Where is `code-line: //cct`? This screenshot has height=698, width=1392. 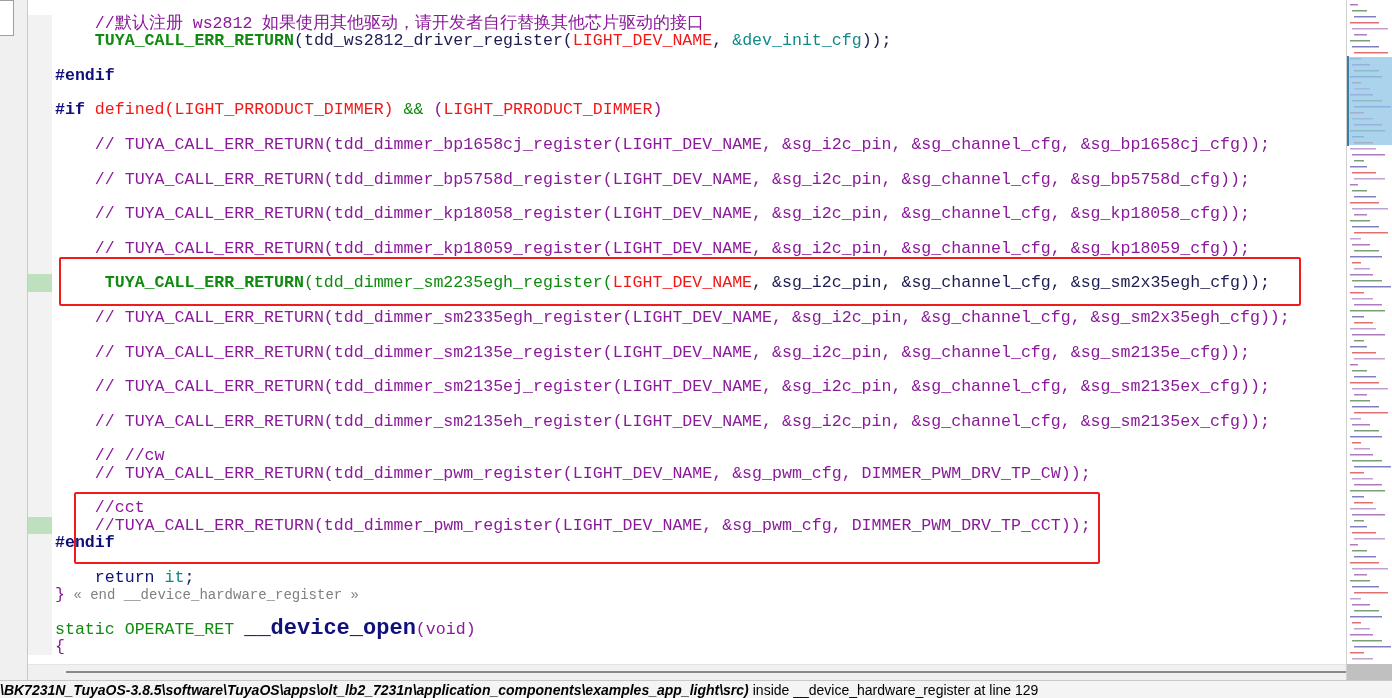
code-line: //cct is located at coordinates (119, 508).